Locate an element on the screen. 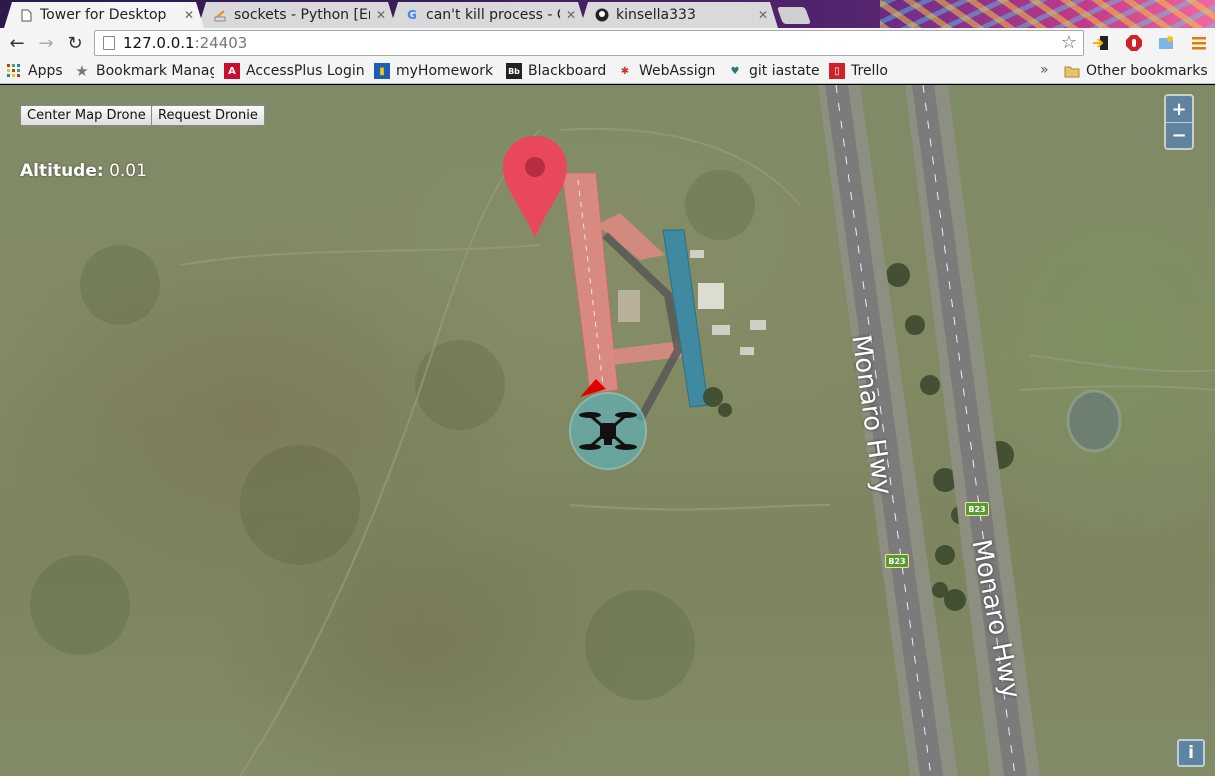 The height and width of the screenshot is (776, 1215). altitude-readout: Altitude: 0.01 is located at coordinates (83, 171).